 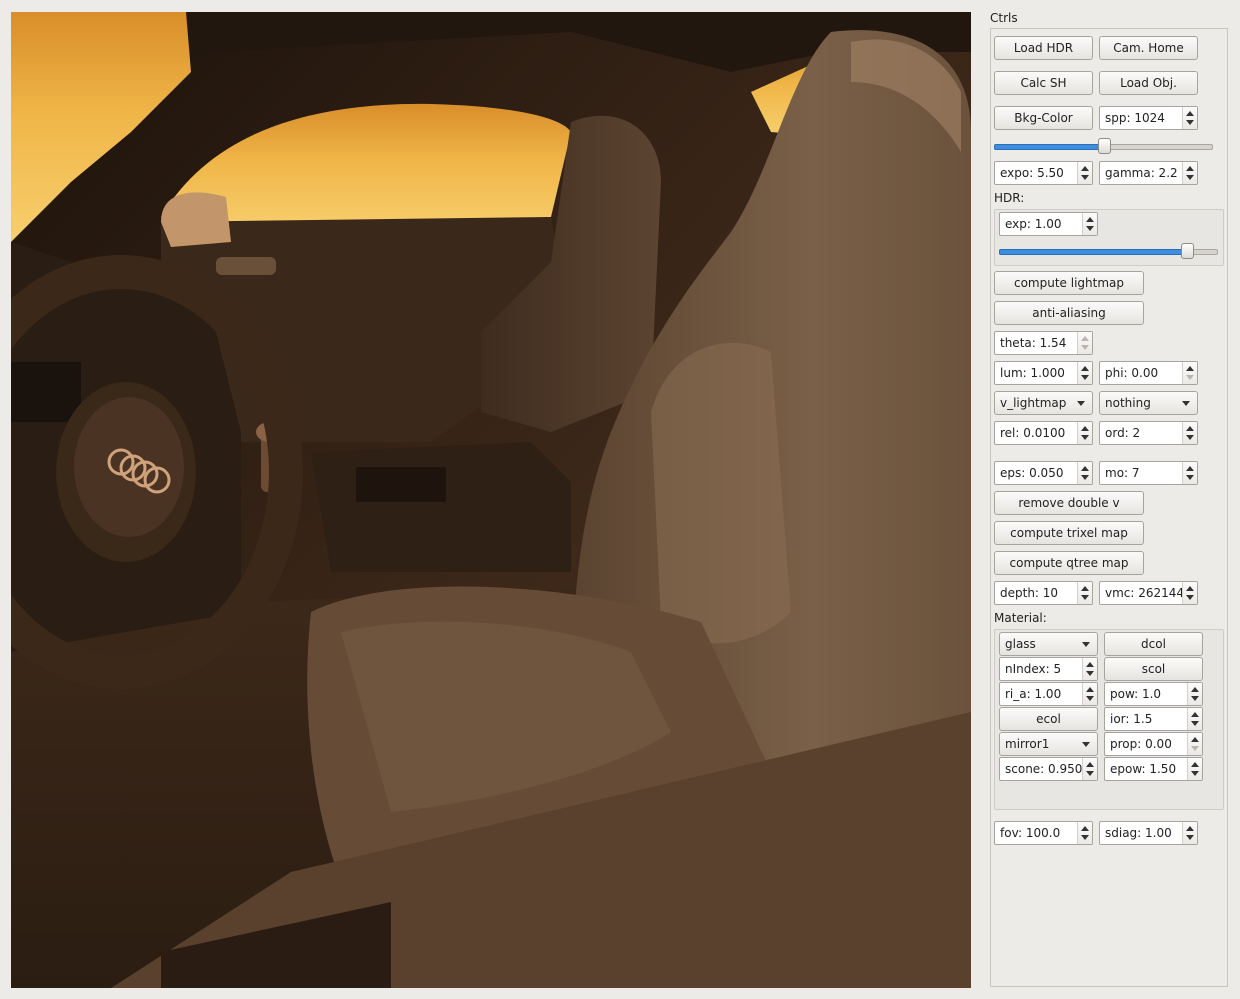 What do you see at coordinates (1189, 593) in the screenshot?
I see `vmc-arrows` at bounding box center [1189, 593].